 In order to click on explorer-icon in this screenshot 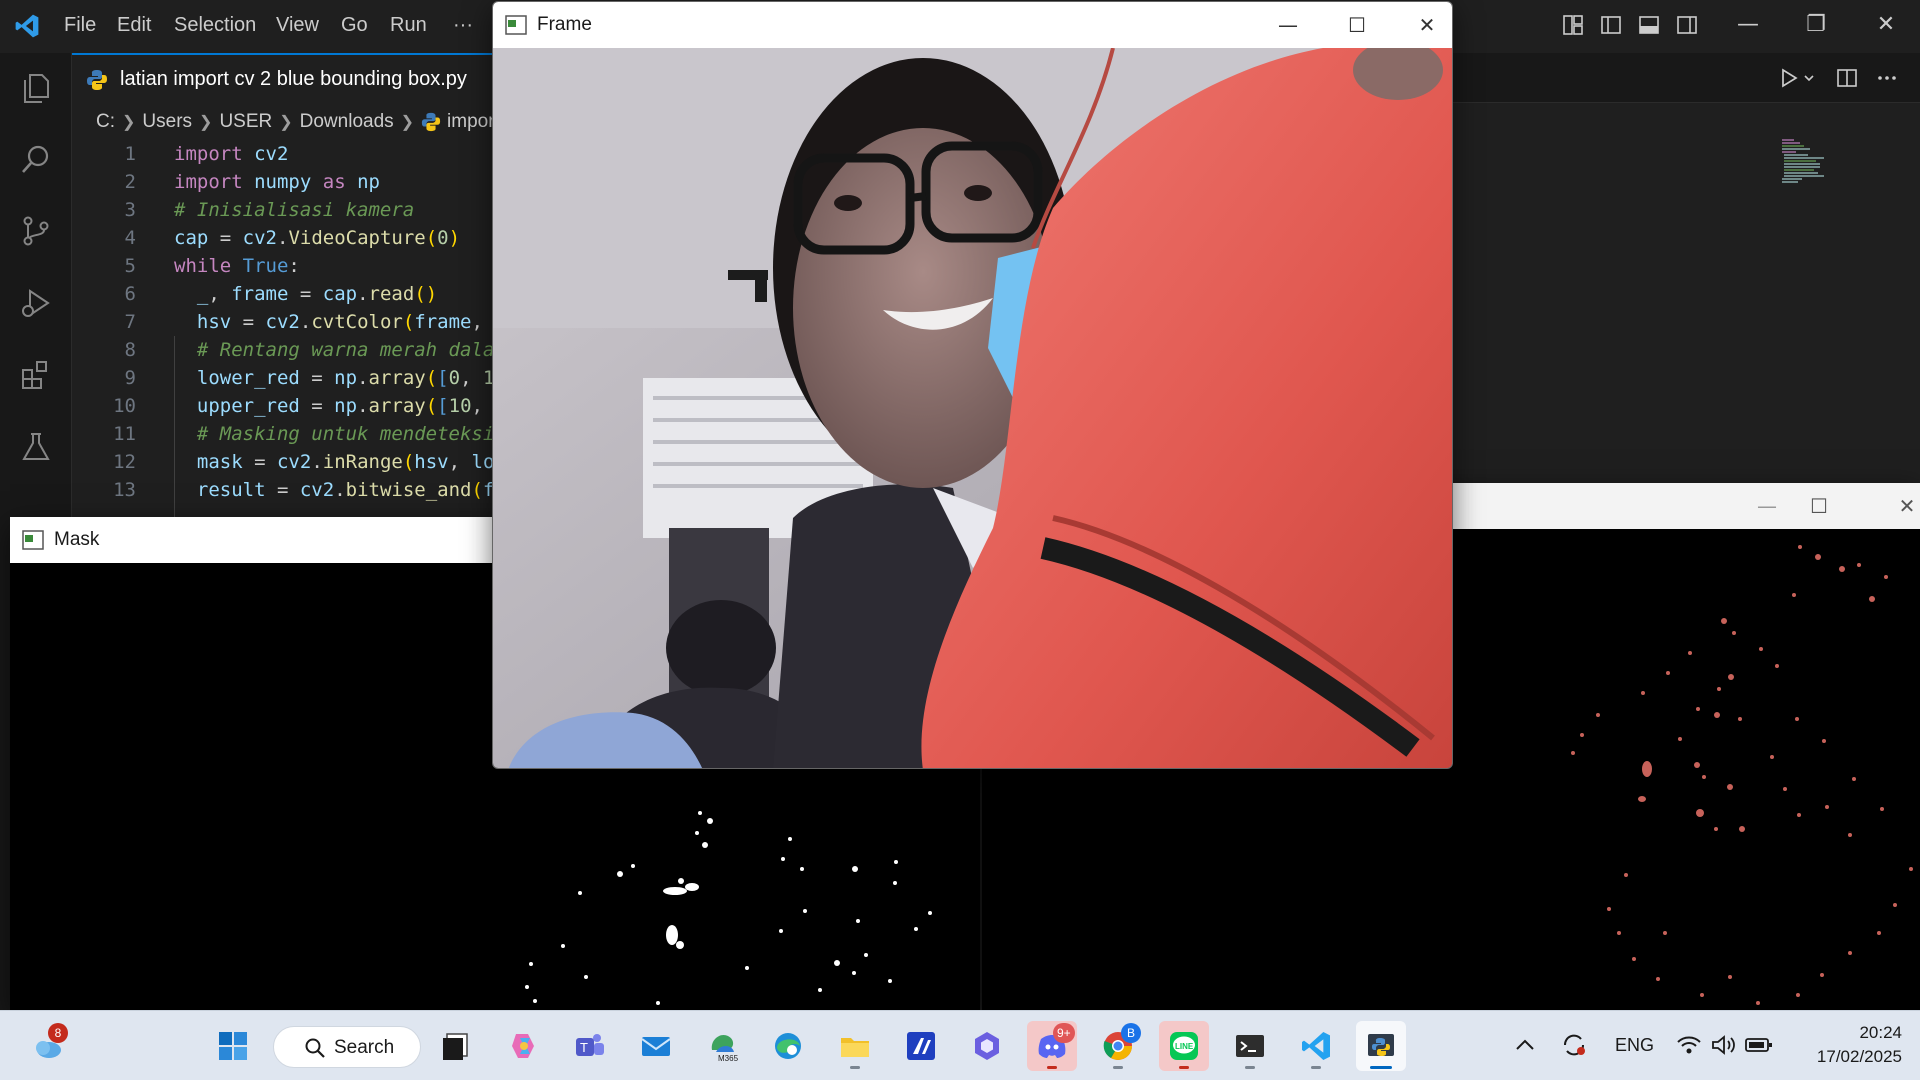, I will do `click(36, 87)`.